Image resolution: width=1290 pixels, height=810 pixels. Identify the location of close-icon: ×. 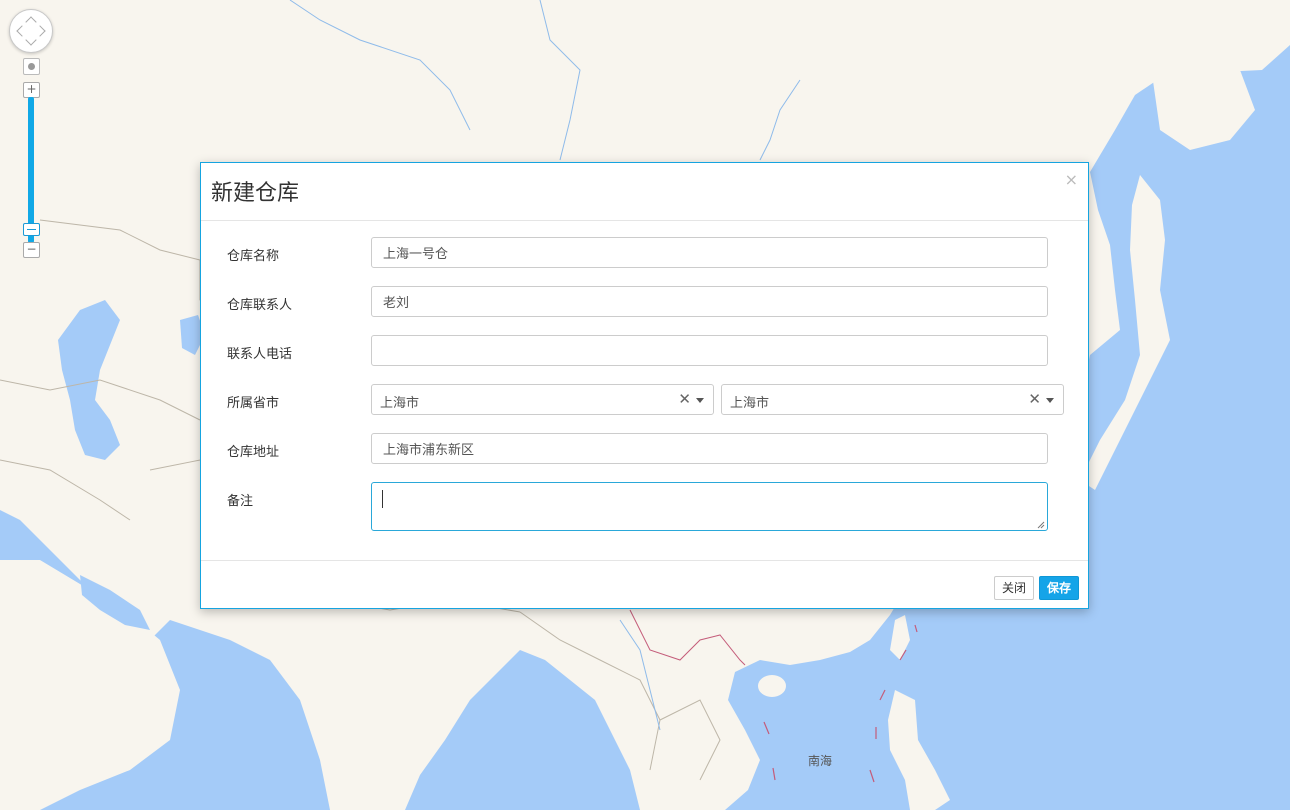
(1071, 179).